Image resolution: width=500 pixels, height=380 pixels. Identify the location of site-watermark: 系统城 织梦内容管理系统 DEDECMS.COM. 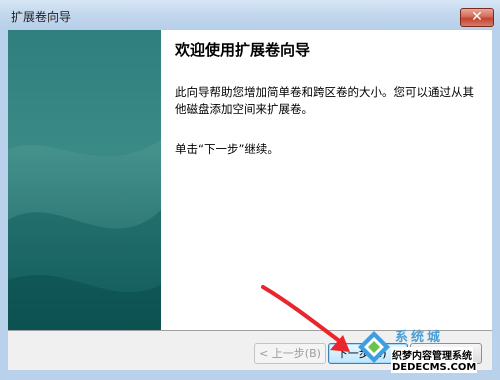
(427, 353).